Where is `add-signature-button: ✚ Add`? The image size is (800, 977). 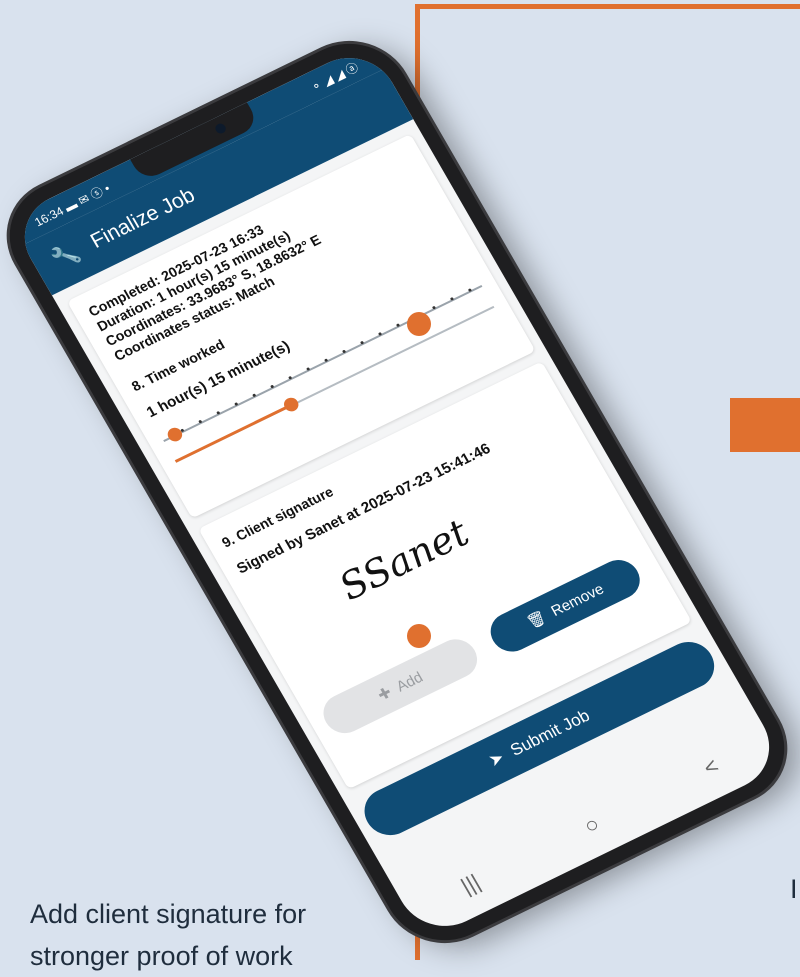
add-signature-button: ✚ Add is located at coordinates (400, 686).